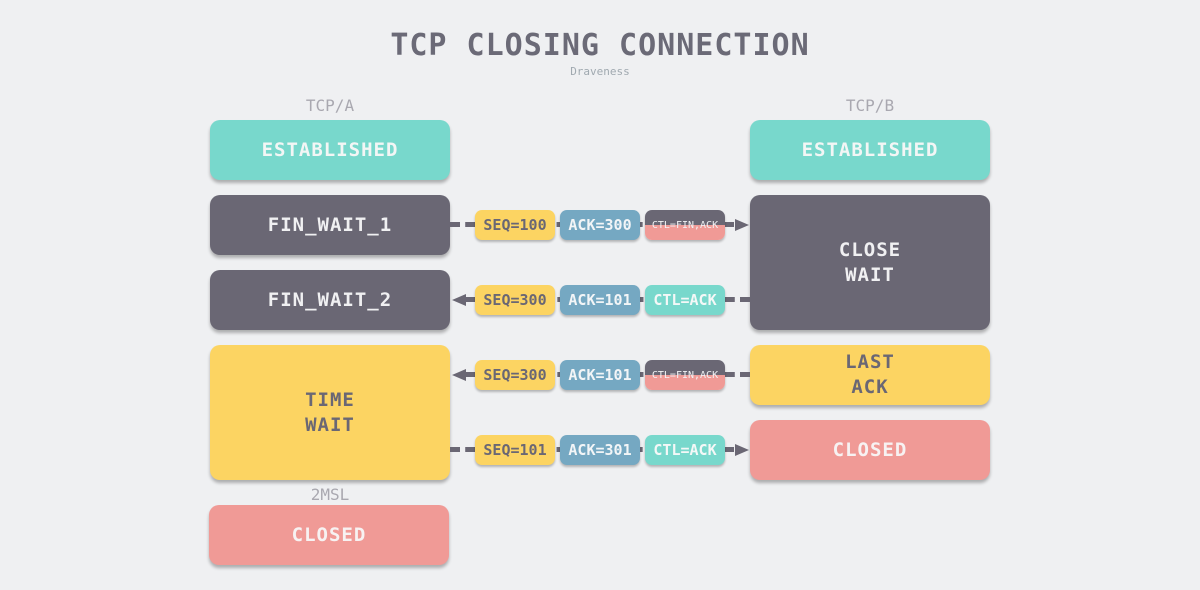 This screenshot has width=1200, height=590. I want to click on state-b-last-ack: LAST ACK, so click(870, 375).